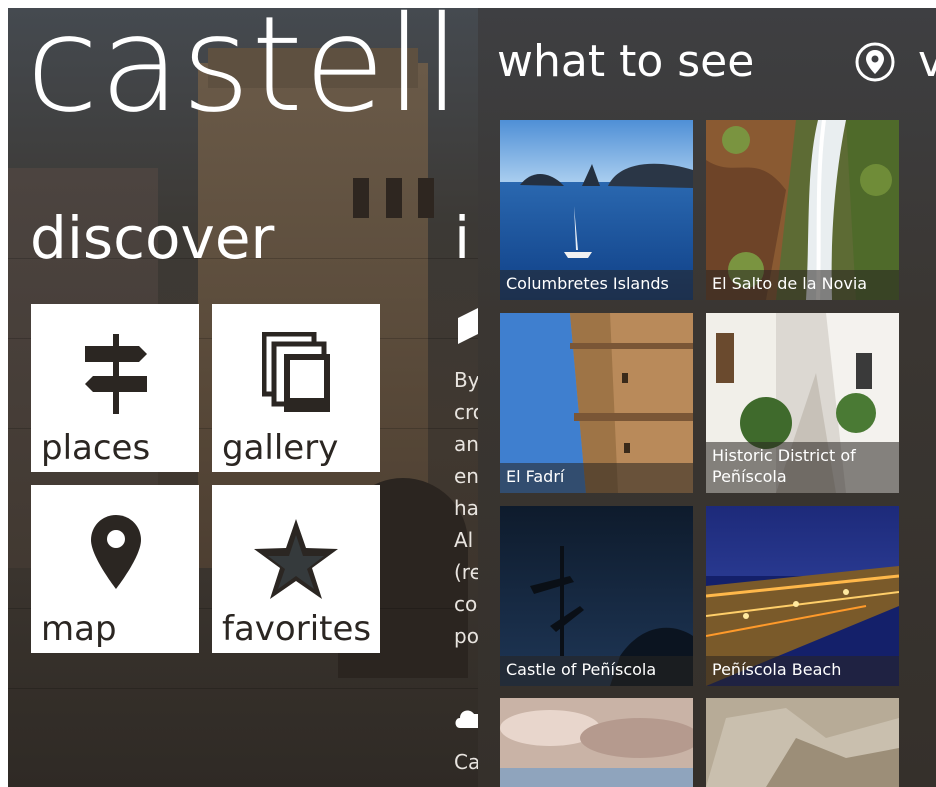 The image size is (936, 787). I want to click on peek-text-line: By, so click(466, 380).